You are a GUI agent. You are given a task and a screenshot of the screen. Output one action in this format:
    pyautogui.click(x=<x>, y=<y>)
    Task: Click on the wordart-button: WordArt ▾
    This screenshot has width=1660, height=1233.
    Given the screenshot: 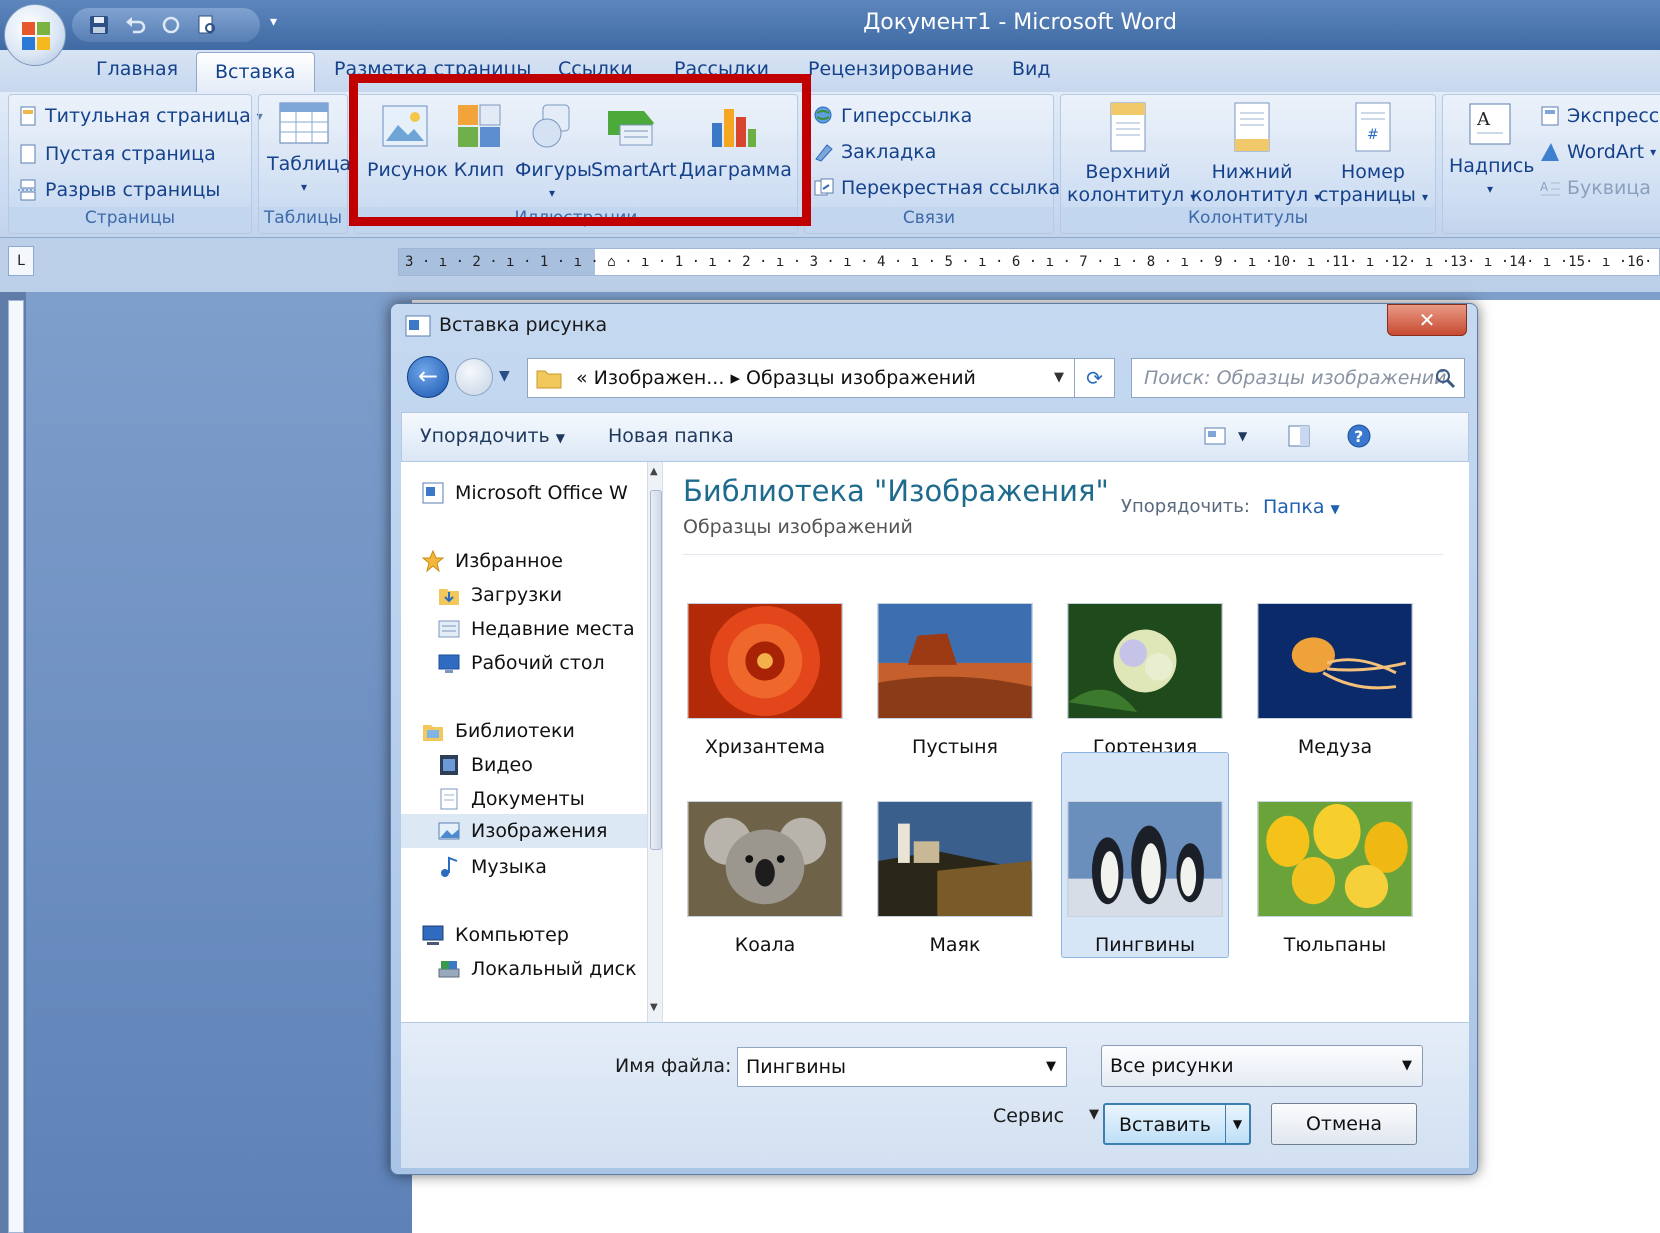 What is the action you would take?
    pyautogui.click(x=1597, y=152)
    